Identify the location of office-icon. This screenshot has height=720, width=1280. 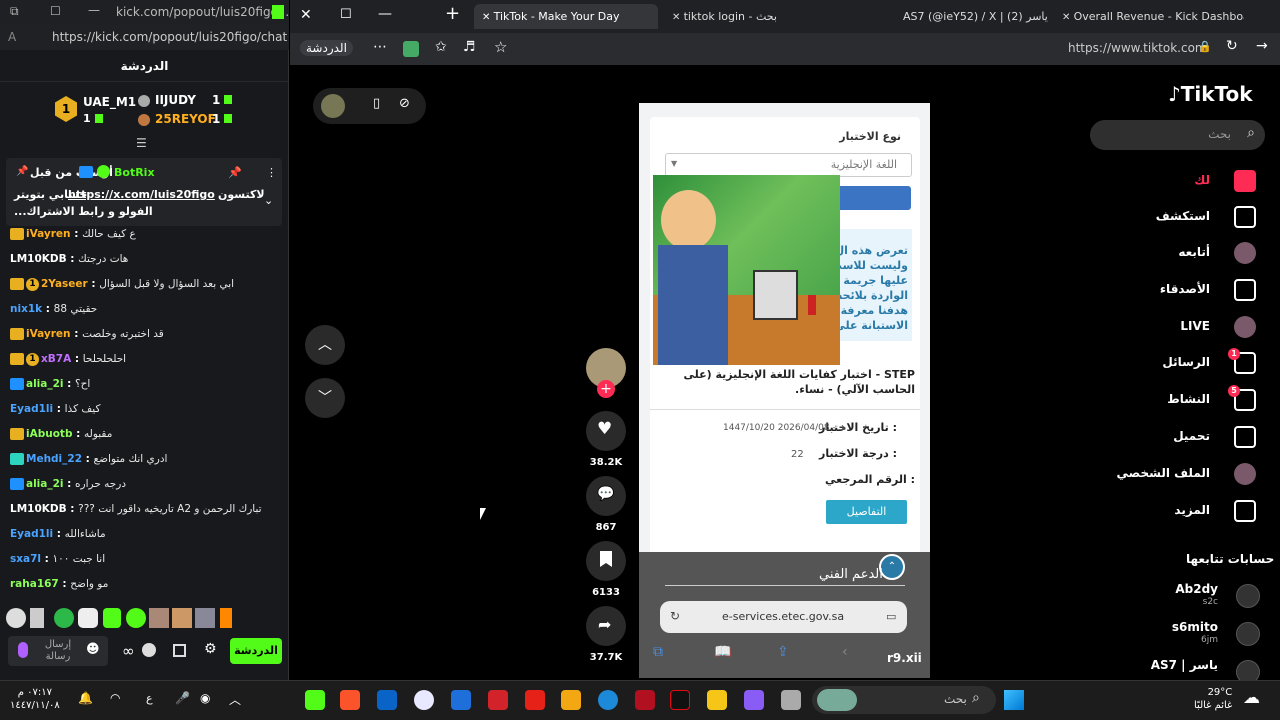
(571, 700).